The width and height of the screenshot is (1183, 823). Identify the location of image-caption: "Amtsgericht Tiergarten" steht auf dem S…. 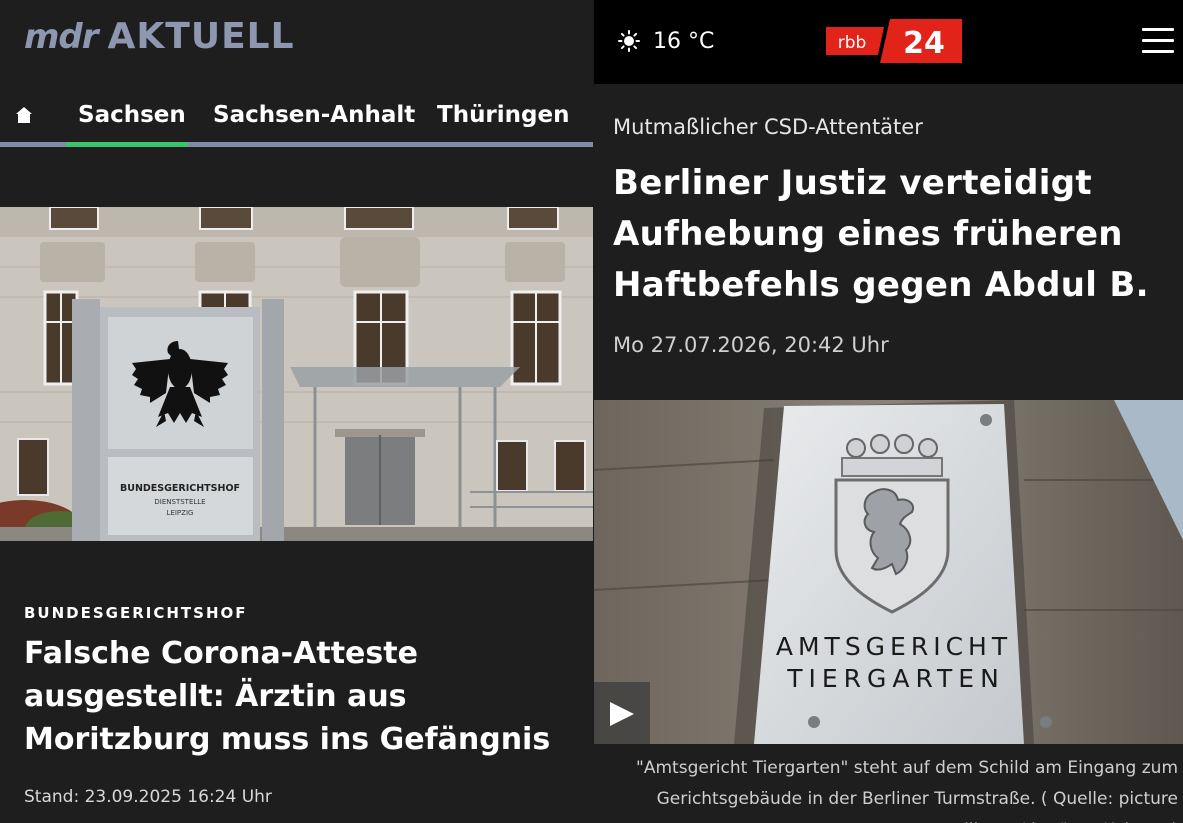
(893, 788).